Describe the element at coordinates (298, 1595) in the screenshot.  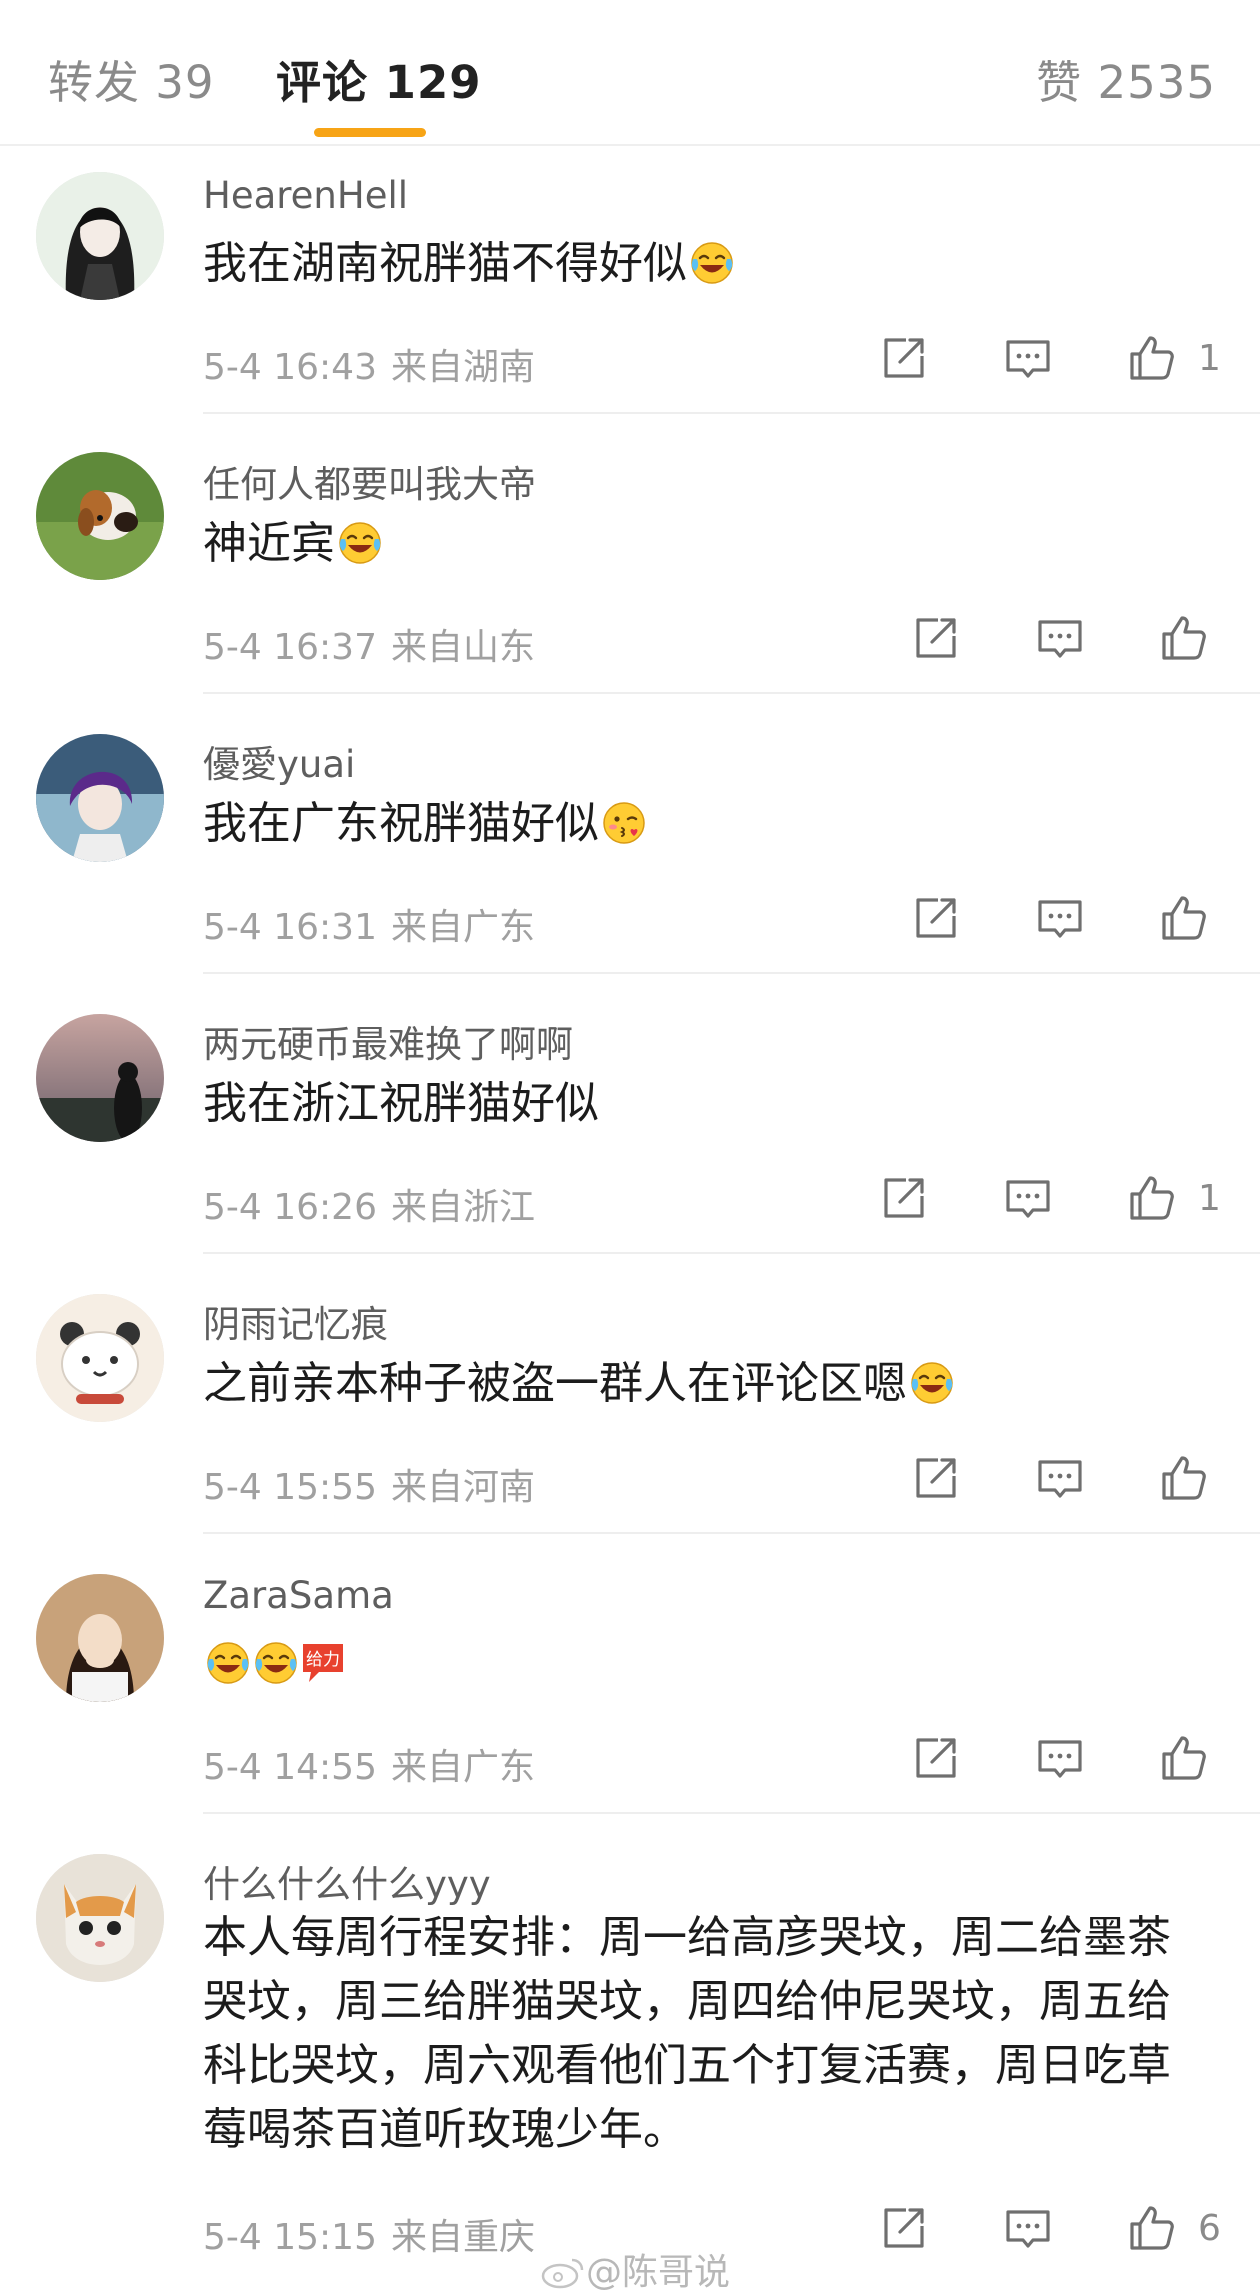
I see `username: ZaraSama` at that location.